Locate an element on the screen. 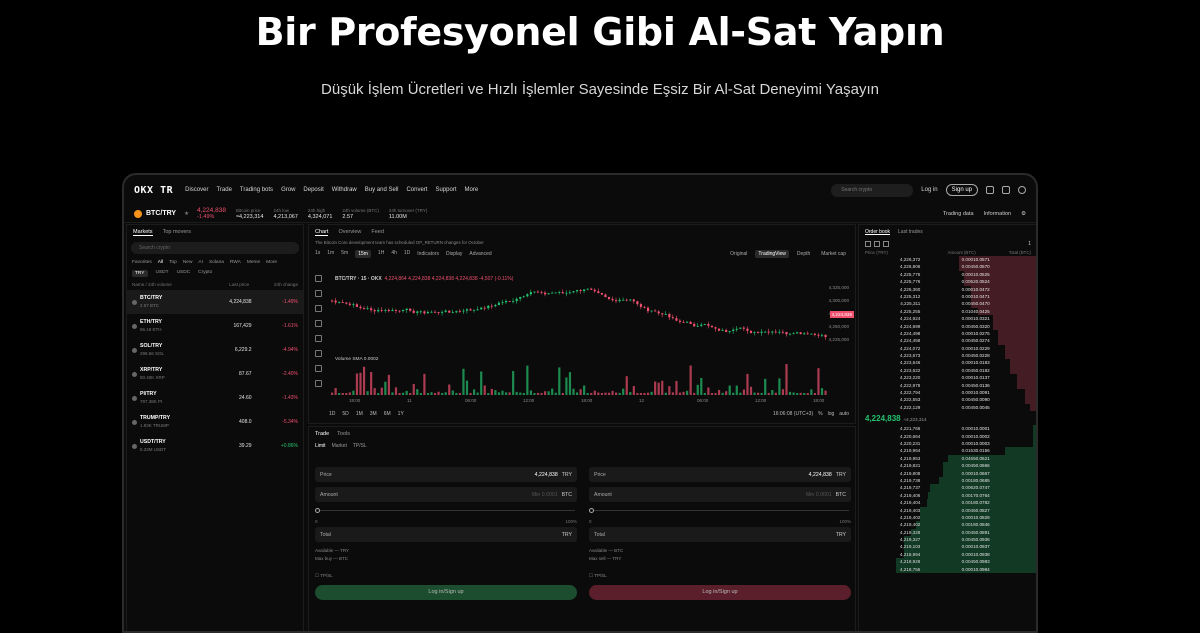  tab-order-book: Order book is located at coordinates (878, 232).